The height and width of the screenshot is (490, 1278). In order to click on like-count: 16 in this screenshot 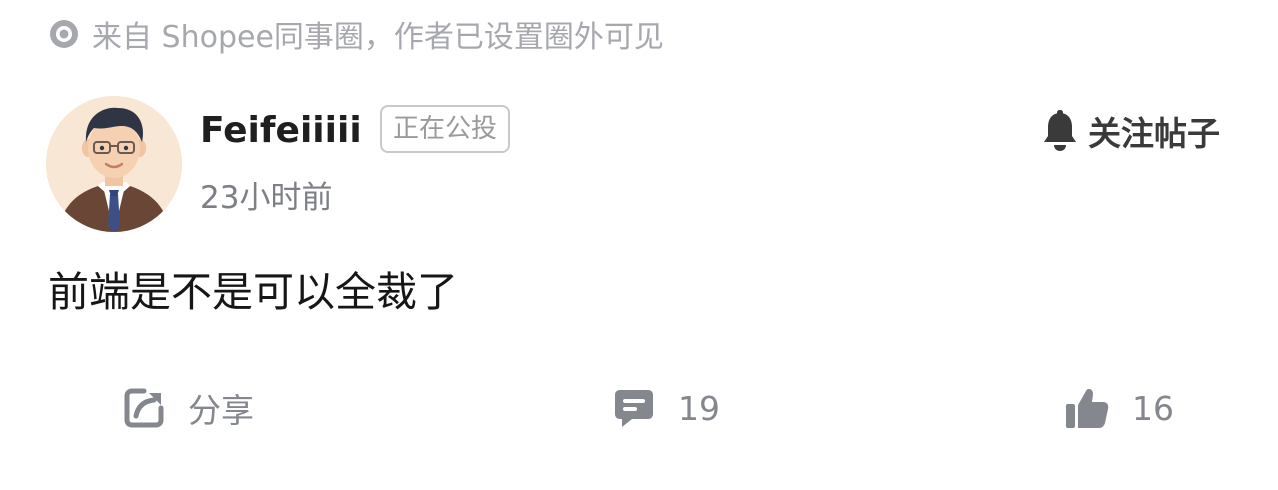, I will do `click(1153, 408)`.